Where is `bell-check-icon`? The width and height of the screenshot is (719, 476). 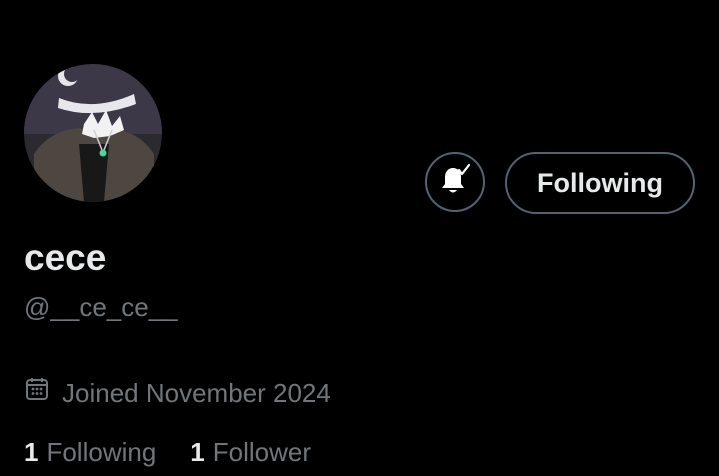
bell-check-icon is located at coordinates (455, 182).